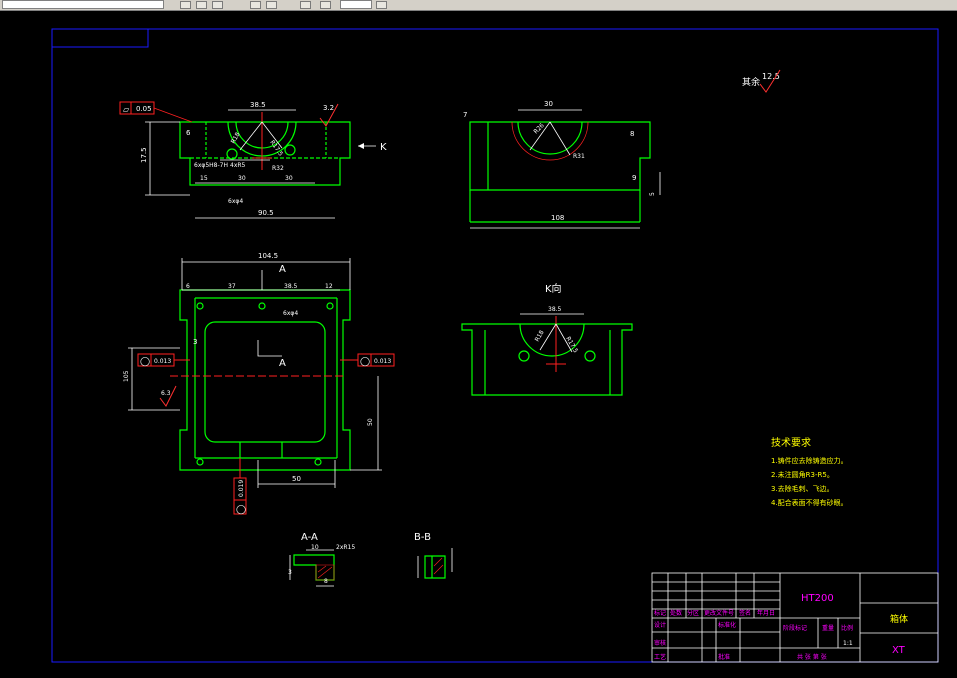 The image size is (957, 678). What do you see at coordinates (266, 213) in the screenshot?
I see `front-total-width: 90.5` at bounding box center [266, 213].